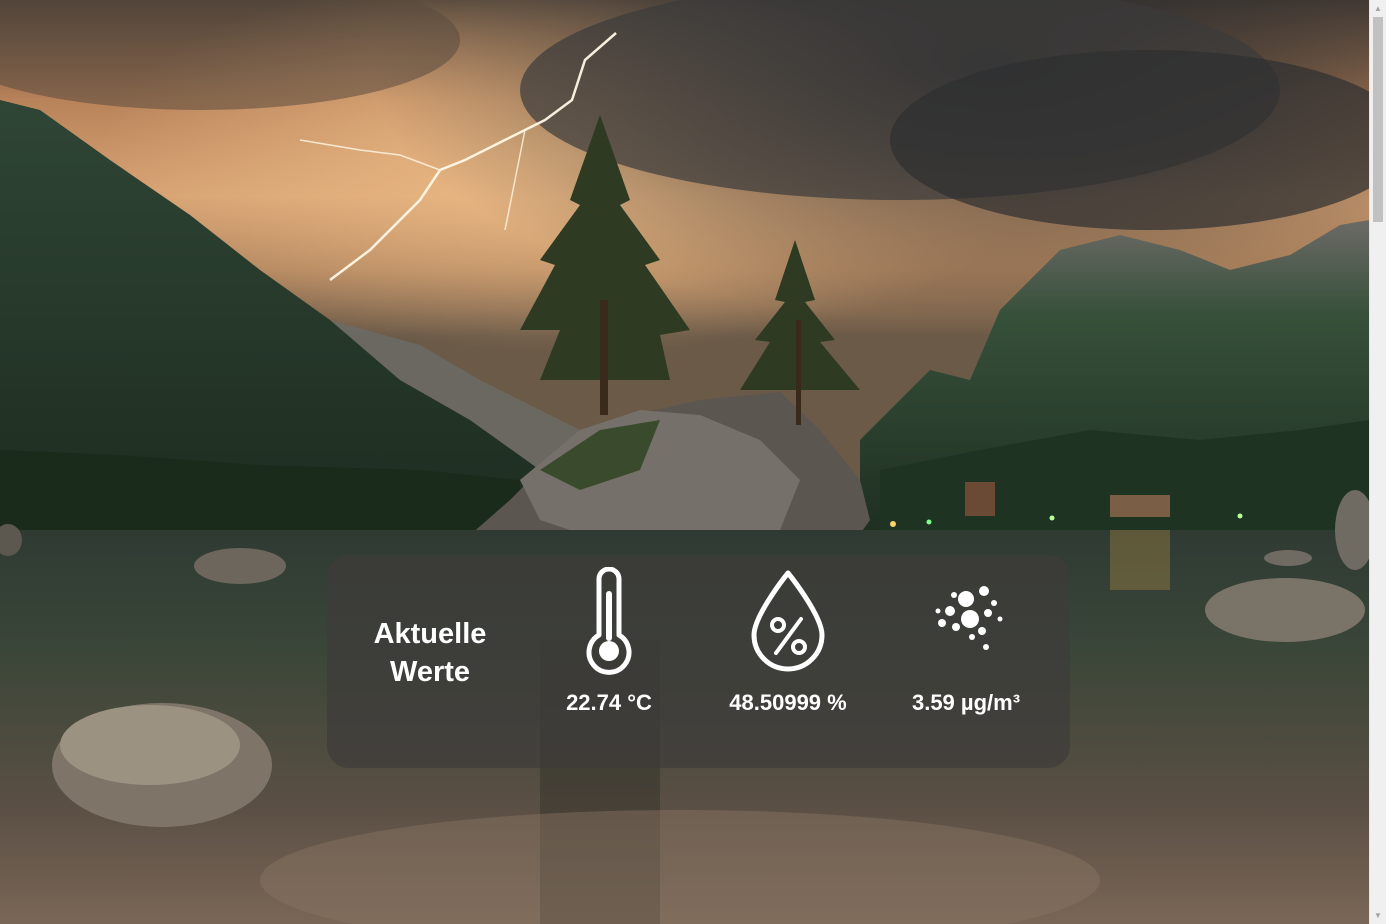 The image size is (1386, 924). Describe the element at coordinates (788, 702) in the screenshot. I see `humidity-value: 48.50999 %` at that location.